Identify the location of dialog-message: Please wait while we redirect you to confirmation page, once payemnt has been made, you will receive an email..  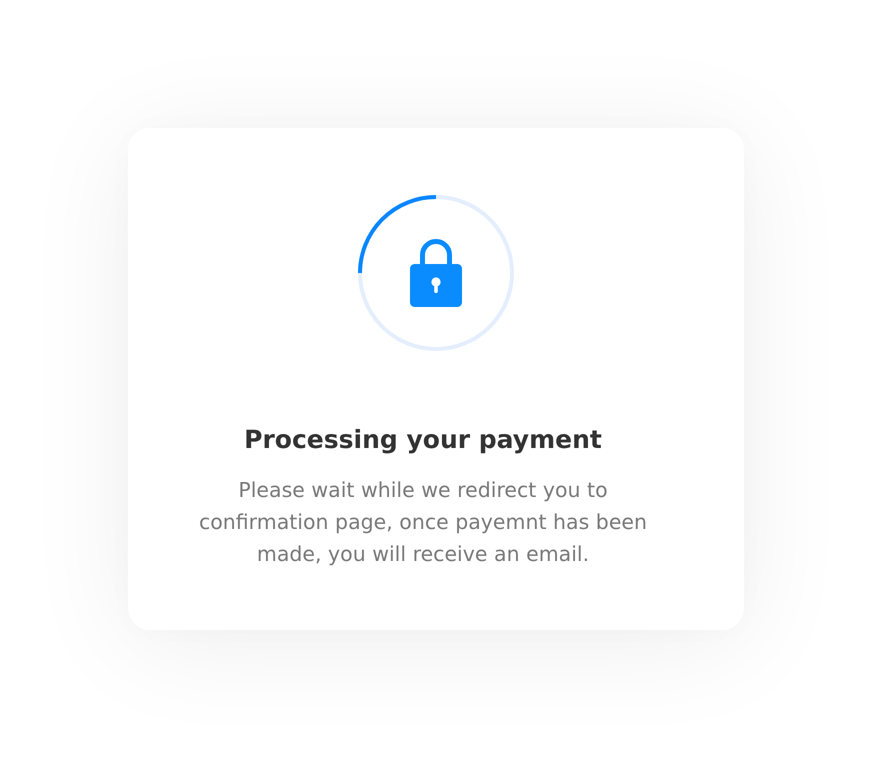
(423, 522).